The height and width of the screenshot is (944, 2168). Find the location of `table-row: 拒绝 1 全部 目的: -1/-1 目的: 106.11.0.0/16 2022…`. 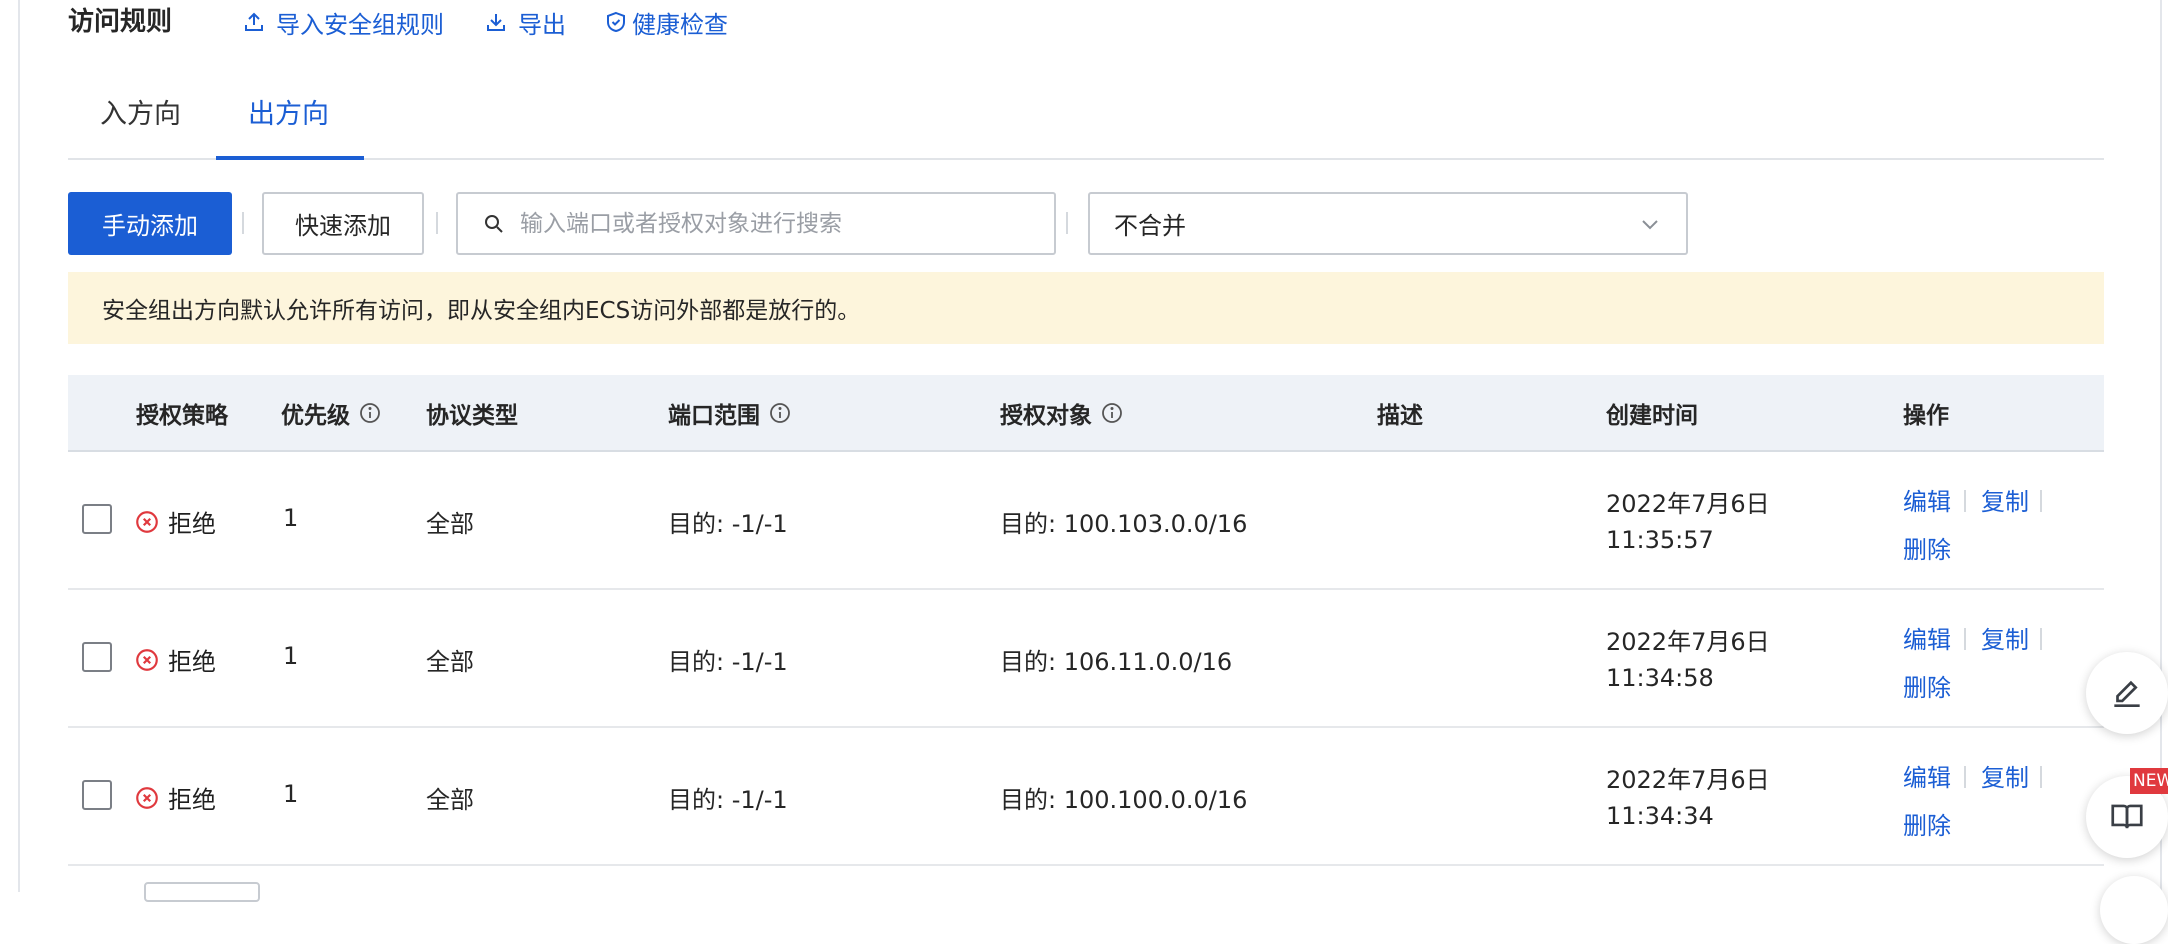

table-row: 拒绝 1 全部 目的: -1/-1 目的: 106.11.0.0/16 2022… is located at coordinates (1086, 659).